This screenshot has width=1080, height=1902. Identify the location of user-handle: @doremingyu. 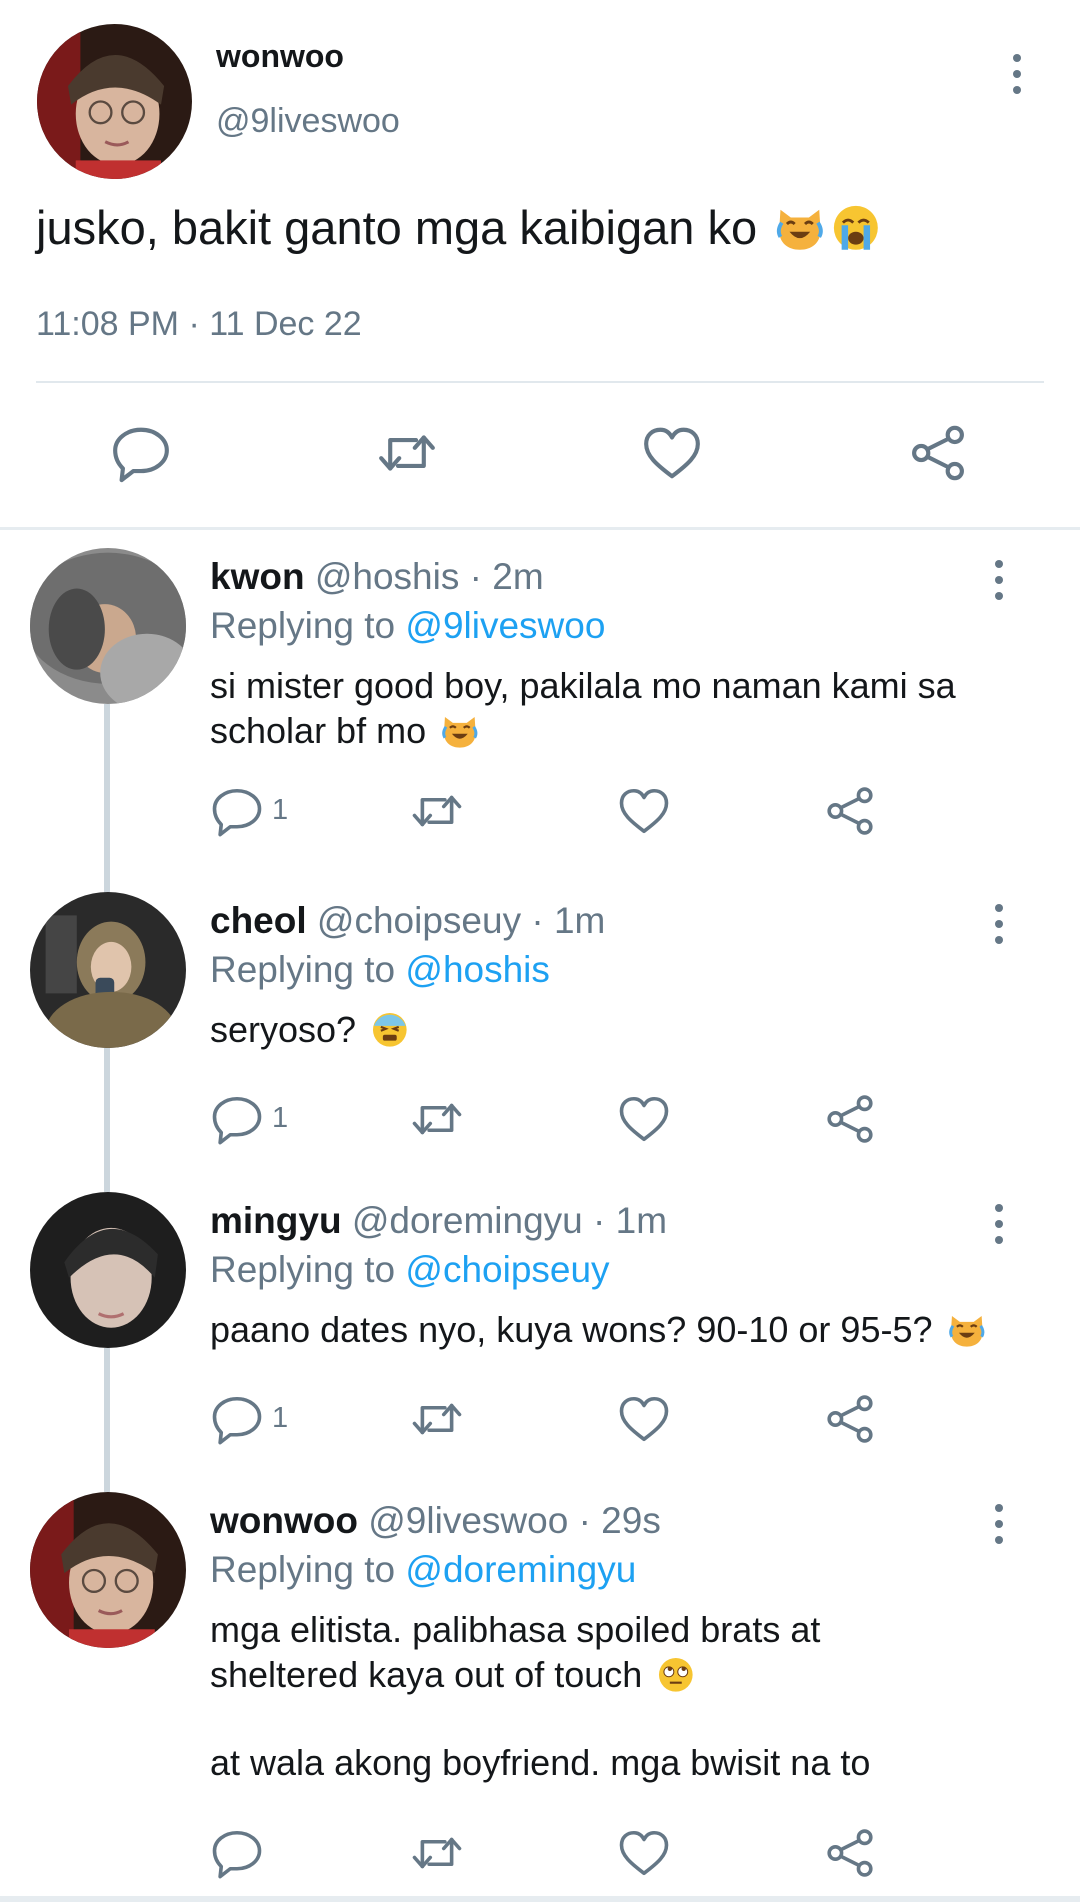
(467, 1220).